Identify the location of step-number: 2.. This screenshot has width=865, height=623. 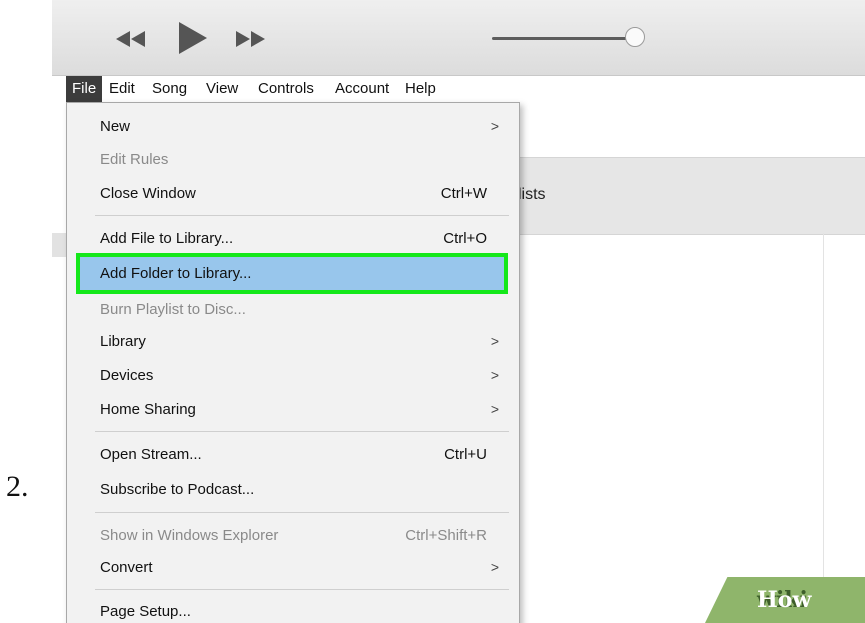
(17, 486).